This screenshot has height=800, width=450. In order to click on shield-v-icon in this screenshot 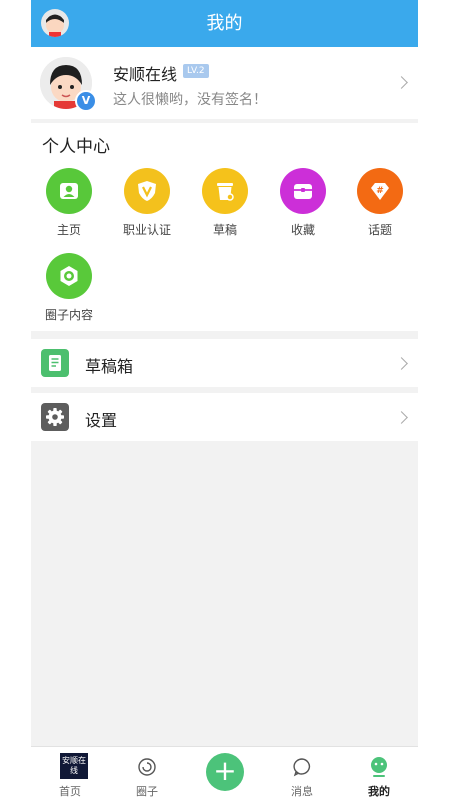, I will do `click(147, 191)`.